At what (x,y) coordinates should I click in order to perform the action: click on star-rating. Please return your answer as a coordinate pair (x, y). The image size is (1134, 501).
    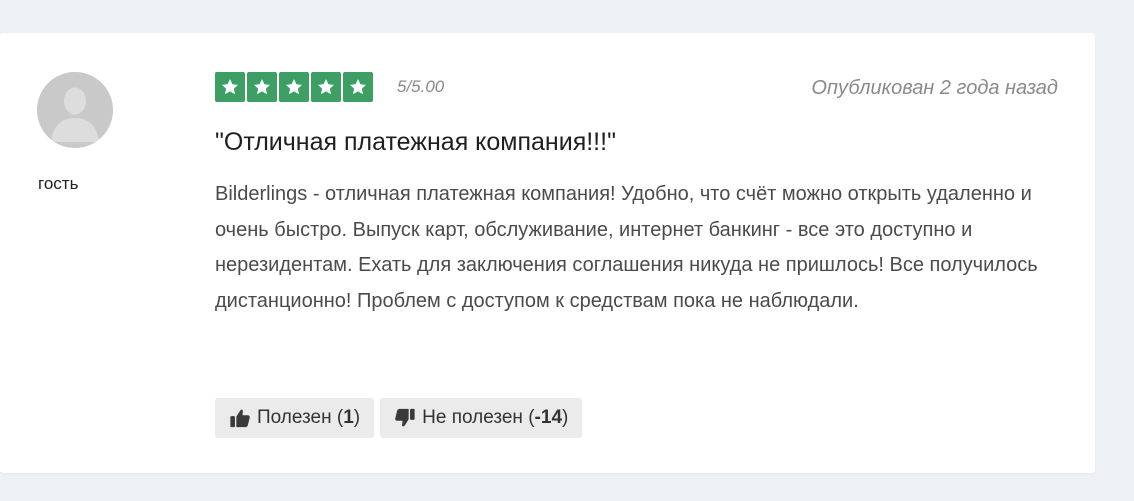
    Looking at the image, I should click on (294, 87).